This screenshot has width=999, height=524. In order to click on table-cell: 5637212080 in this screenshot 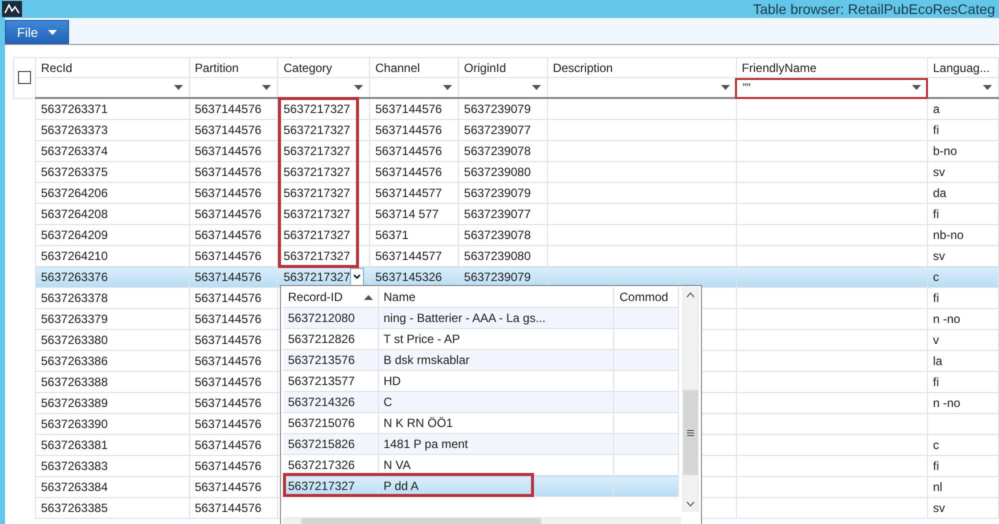, I will do `click(330, 318)`.